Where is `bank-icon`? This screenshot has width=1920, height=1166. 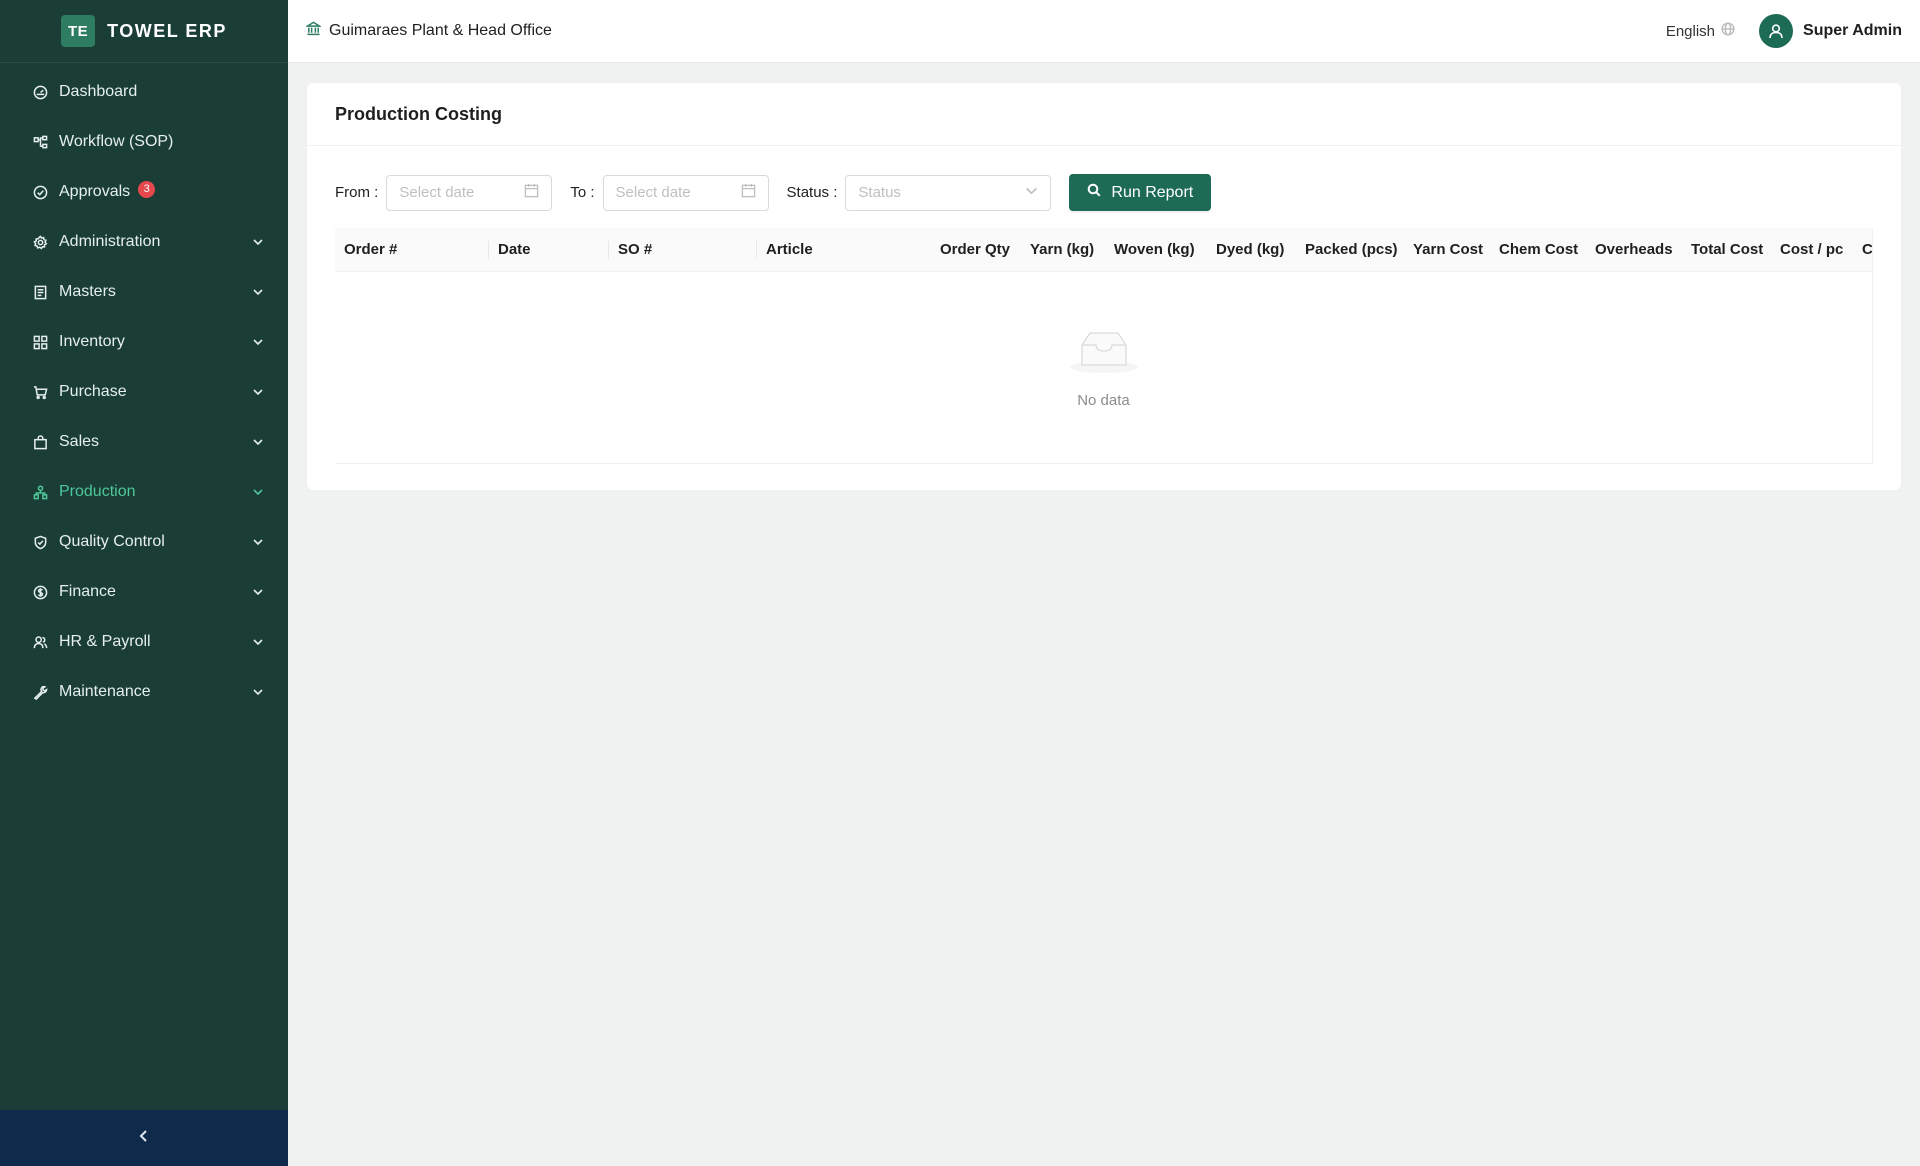 bank-icon is located at coordinates (313, 31).